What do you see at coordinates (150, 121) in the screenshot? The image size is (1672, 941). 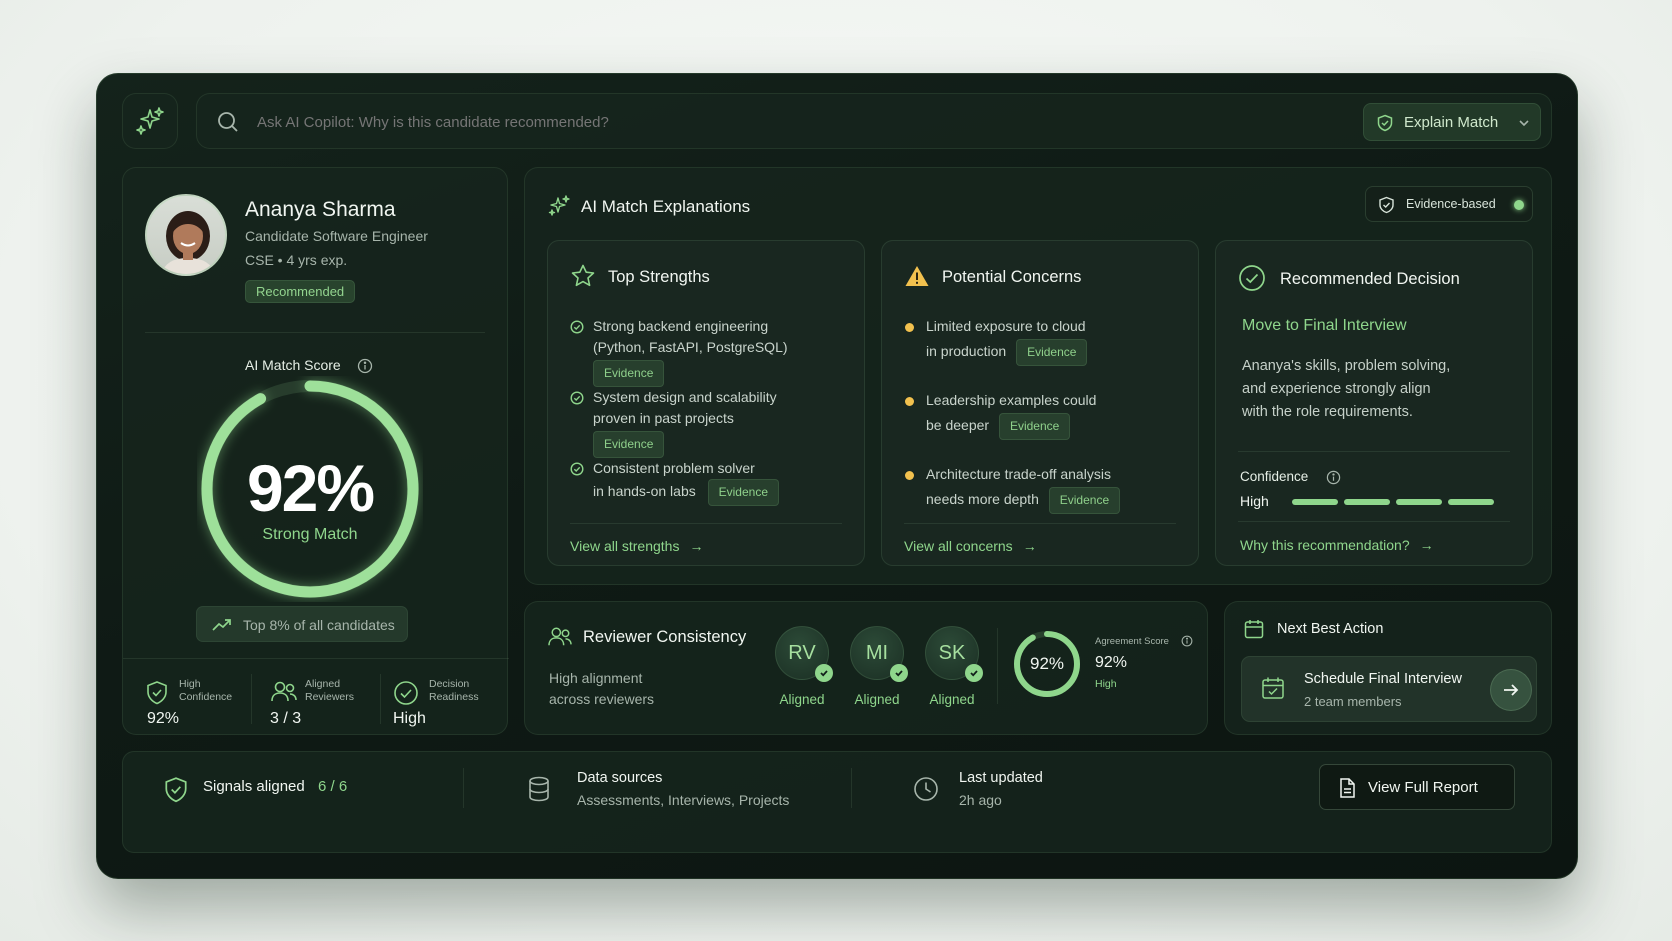 I see `copilot-logo-button` at bounding box center [150, 121].